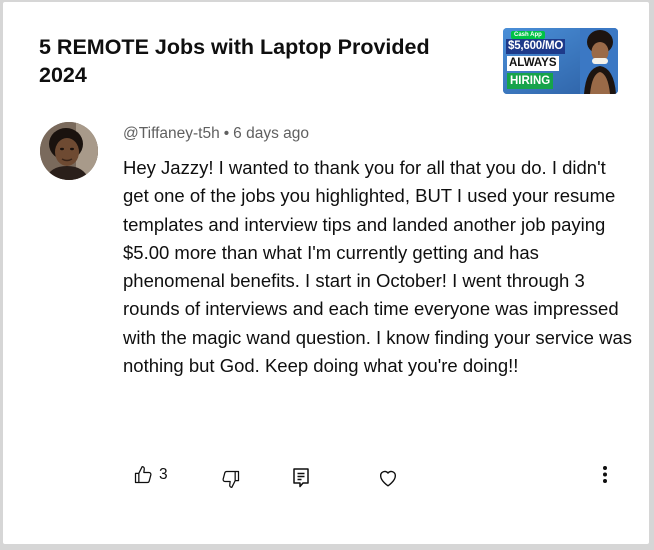 This screenshot has height=550, width=654. Describe the element at coordinates (171, 133) in the screenshot. I see `comment-author: @Tiffaney-t5h` at that location.